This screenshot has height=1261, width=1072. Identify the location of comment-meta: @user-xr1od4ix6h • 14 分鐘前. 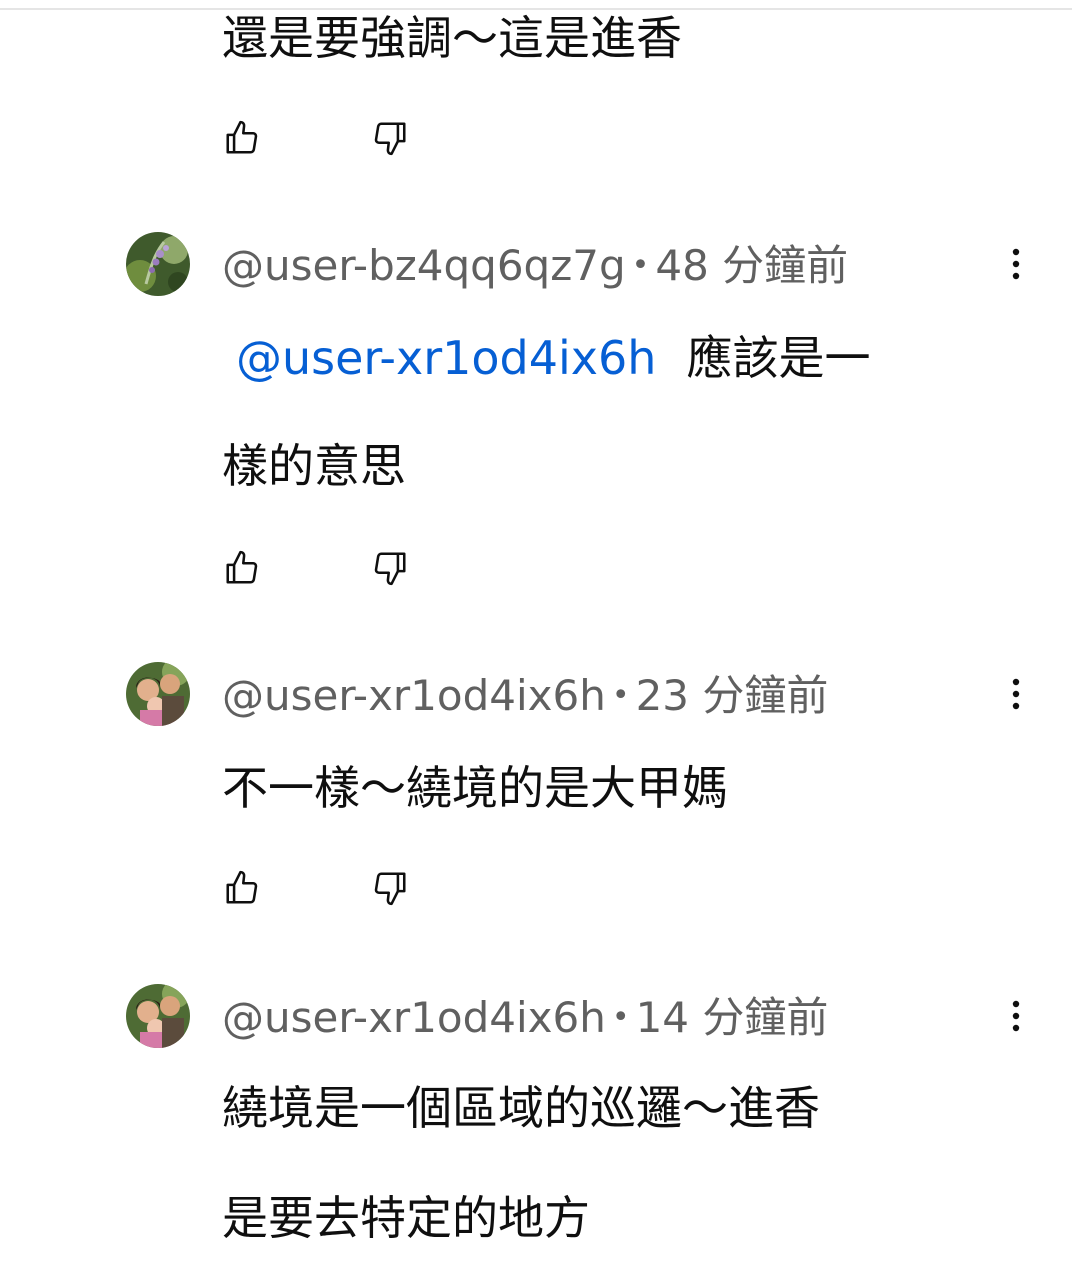
(525, 1018).